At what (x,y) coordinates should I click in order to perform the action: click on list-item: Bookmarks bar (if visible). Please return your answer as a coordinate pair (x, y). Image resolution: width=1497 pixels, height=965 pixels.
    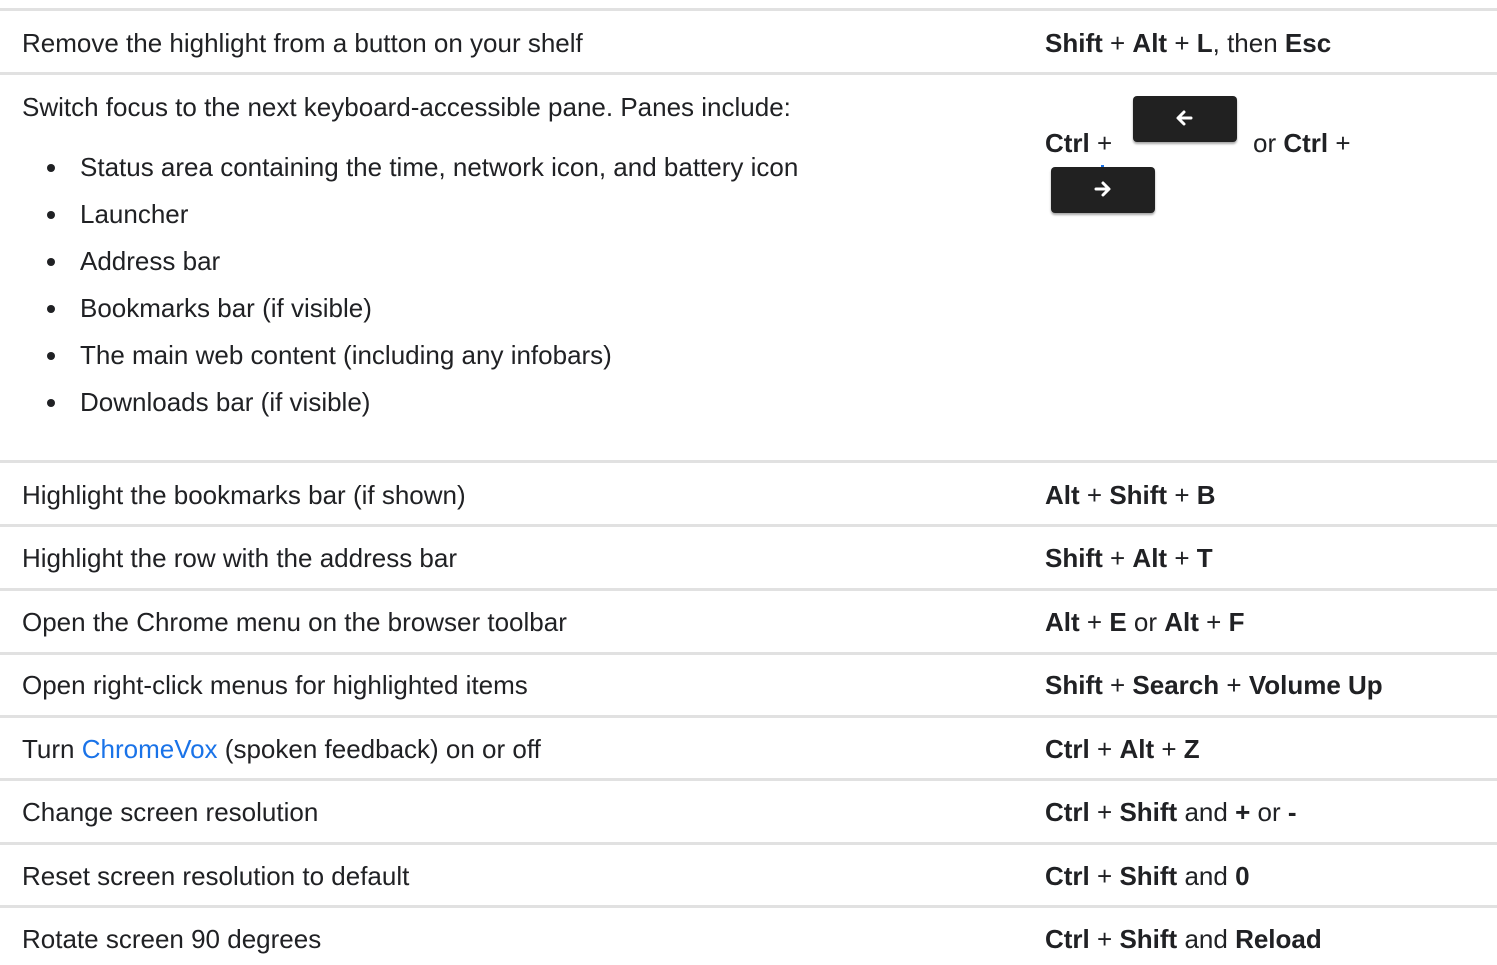
    Looking at the image, I should click on (410, 316).